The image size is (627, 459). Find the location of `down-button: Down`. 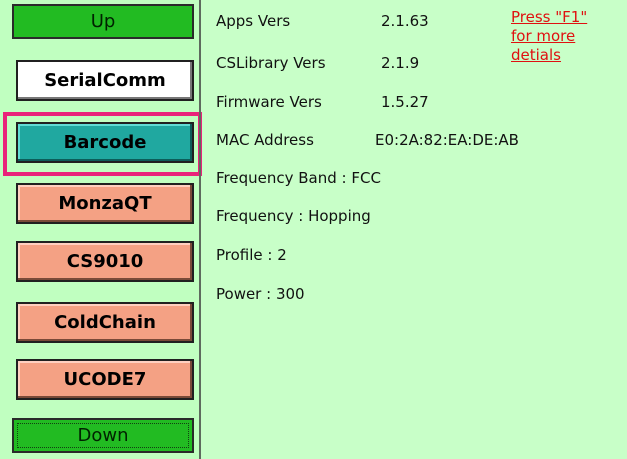

down-button: Down is located at coordinates (103, 435).